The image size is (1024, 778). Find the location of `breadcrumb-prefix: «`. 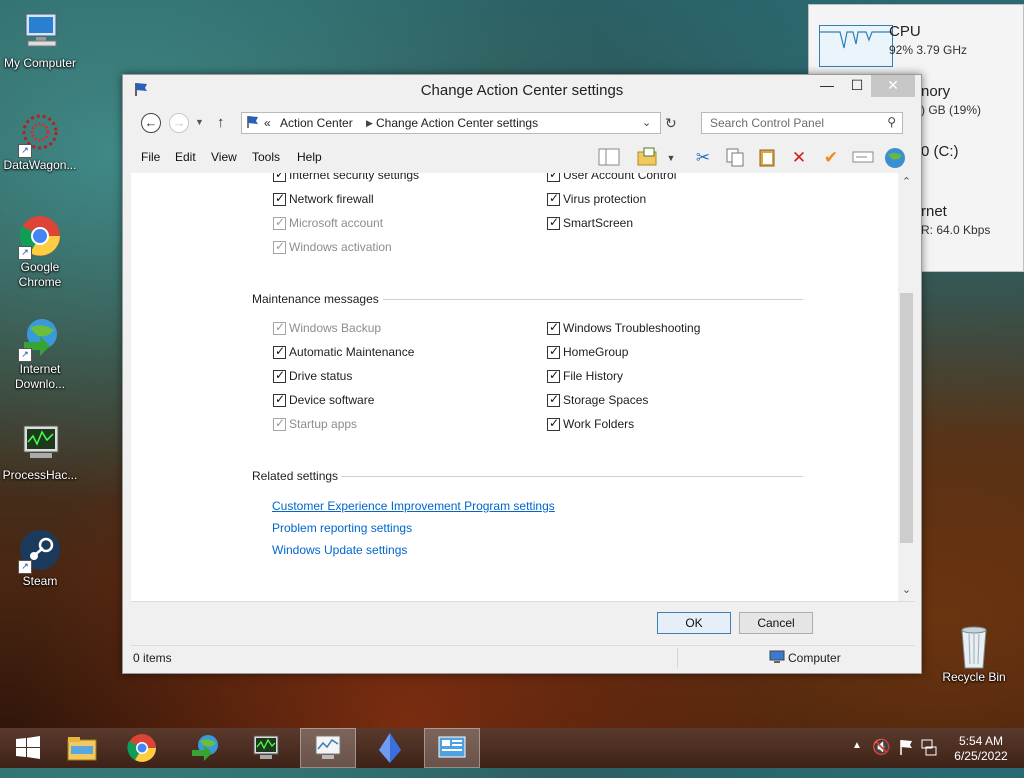

breadcrumb-prefix: « is located at coordinates (267, 123).